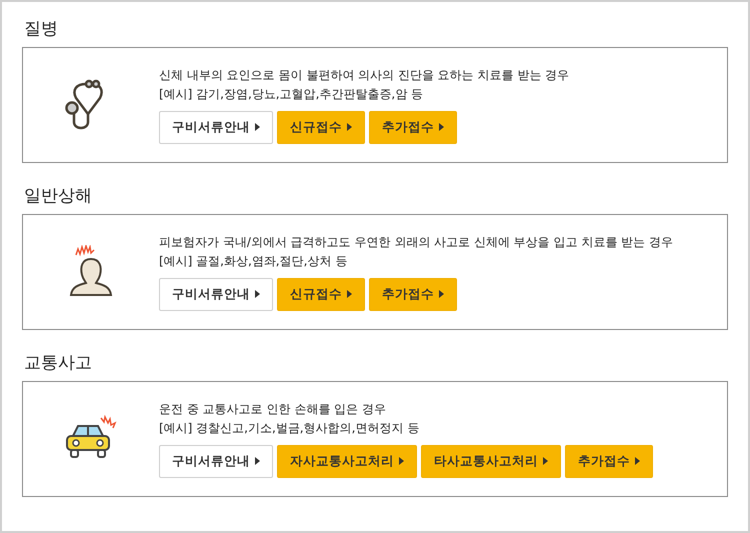 Image resolution: width=750 pixels, height=533 pixels. What do you see at coordinates (273, 408) in the screenshot?
I see `description-text: 운전 중 교통사고로 인한 손해를 입은 경우` at bounding box center [273, 408].